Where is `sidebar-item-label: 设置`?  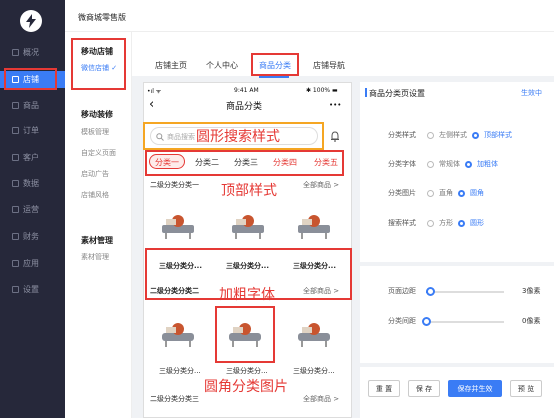 sidebar-item-label: 设置 is located at coordinates (31, 289).